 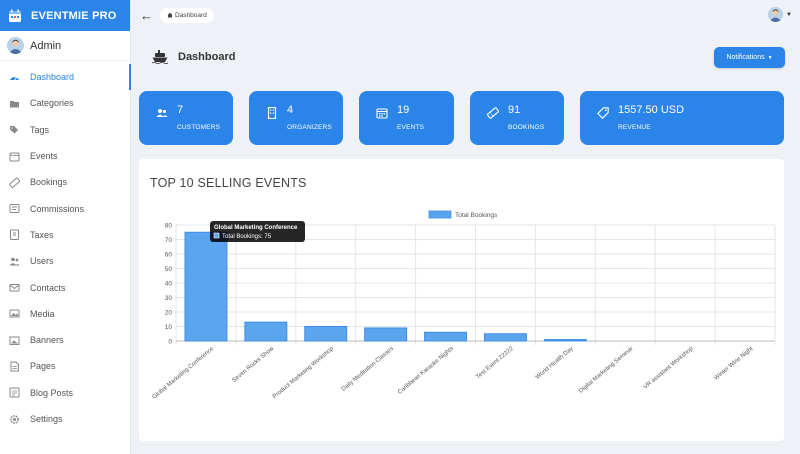 What do you see at coordinates (44, 156) in the screenshot?
I see `sidebar-item-label: Events` at bounding box center [44, 156].